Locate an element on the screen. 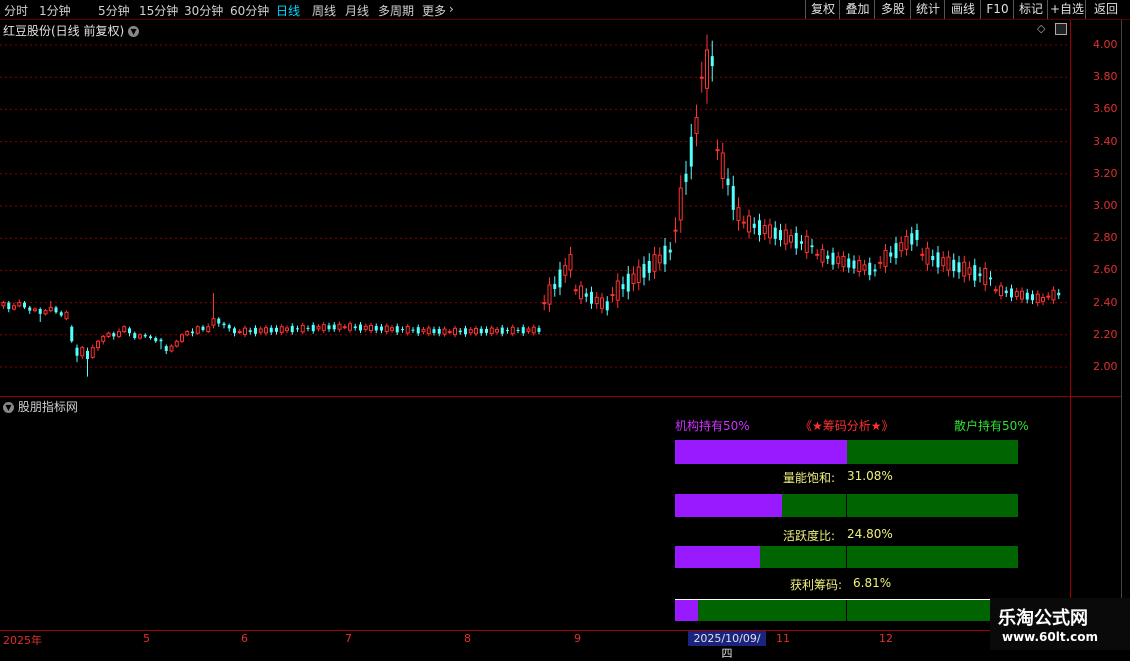 Image resolution: width=1130 pixels, height=661 pixels. period-tab-more: 更多 is located at coordinates (434, 10).